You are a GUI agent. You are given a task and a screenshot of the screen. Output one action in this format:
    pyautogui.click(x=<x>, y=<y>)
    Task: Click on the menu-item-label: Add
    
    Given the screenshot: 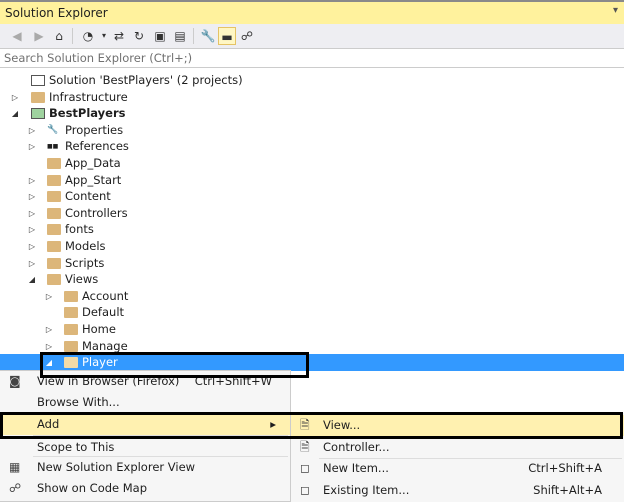 What is the action you would take?
    pyautogui.click(x=48, y=424)
    